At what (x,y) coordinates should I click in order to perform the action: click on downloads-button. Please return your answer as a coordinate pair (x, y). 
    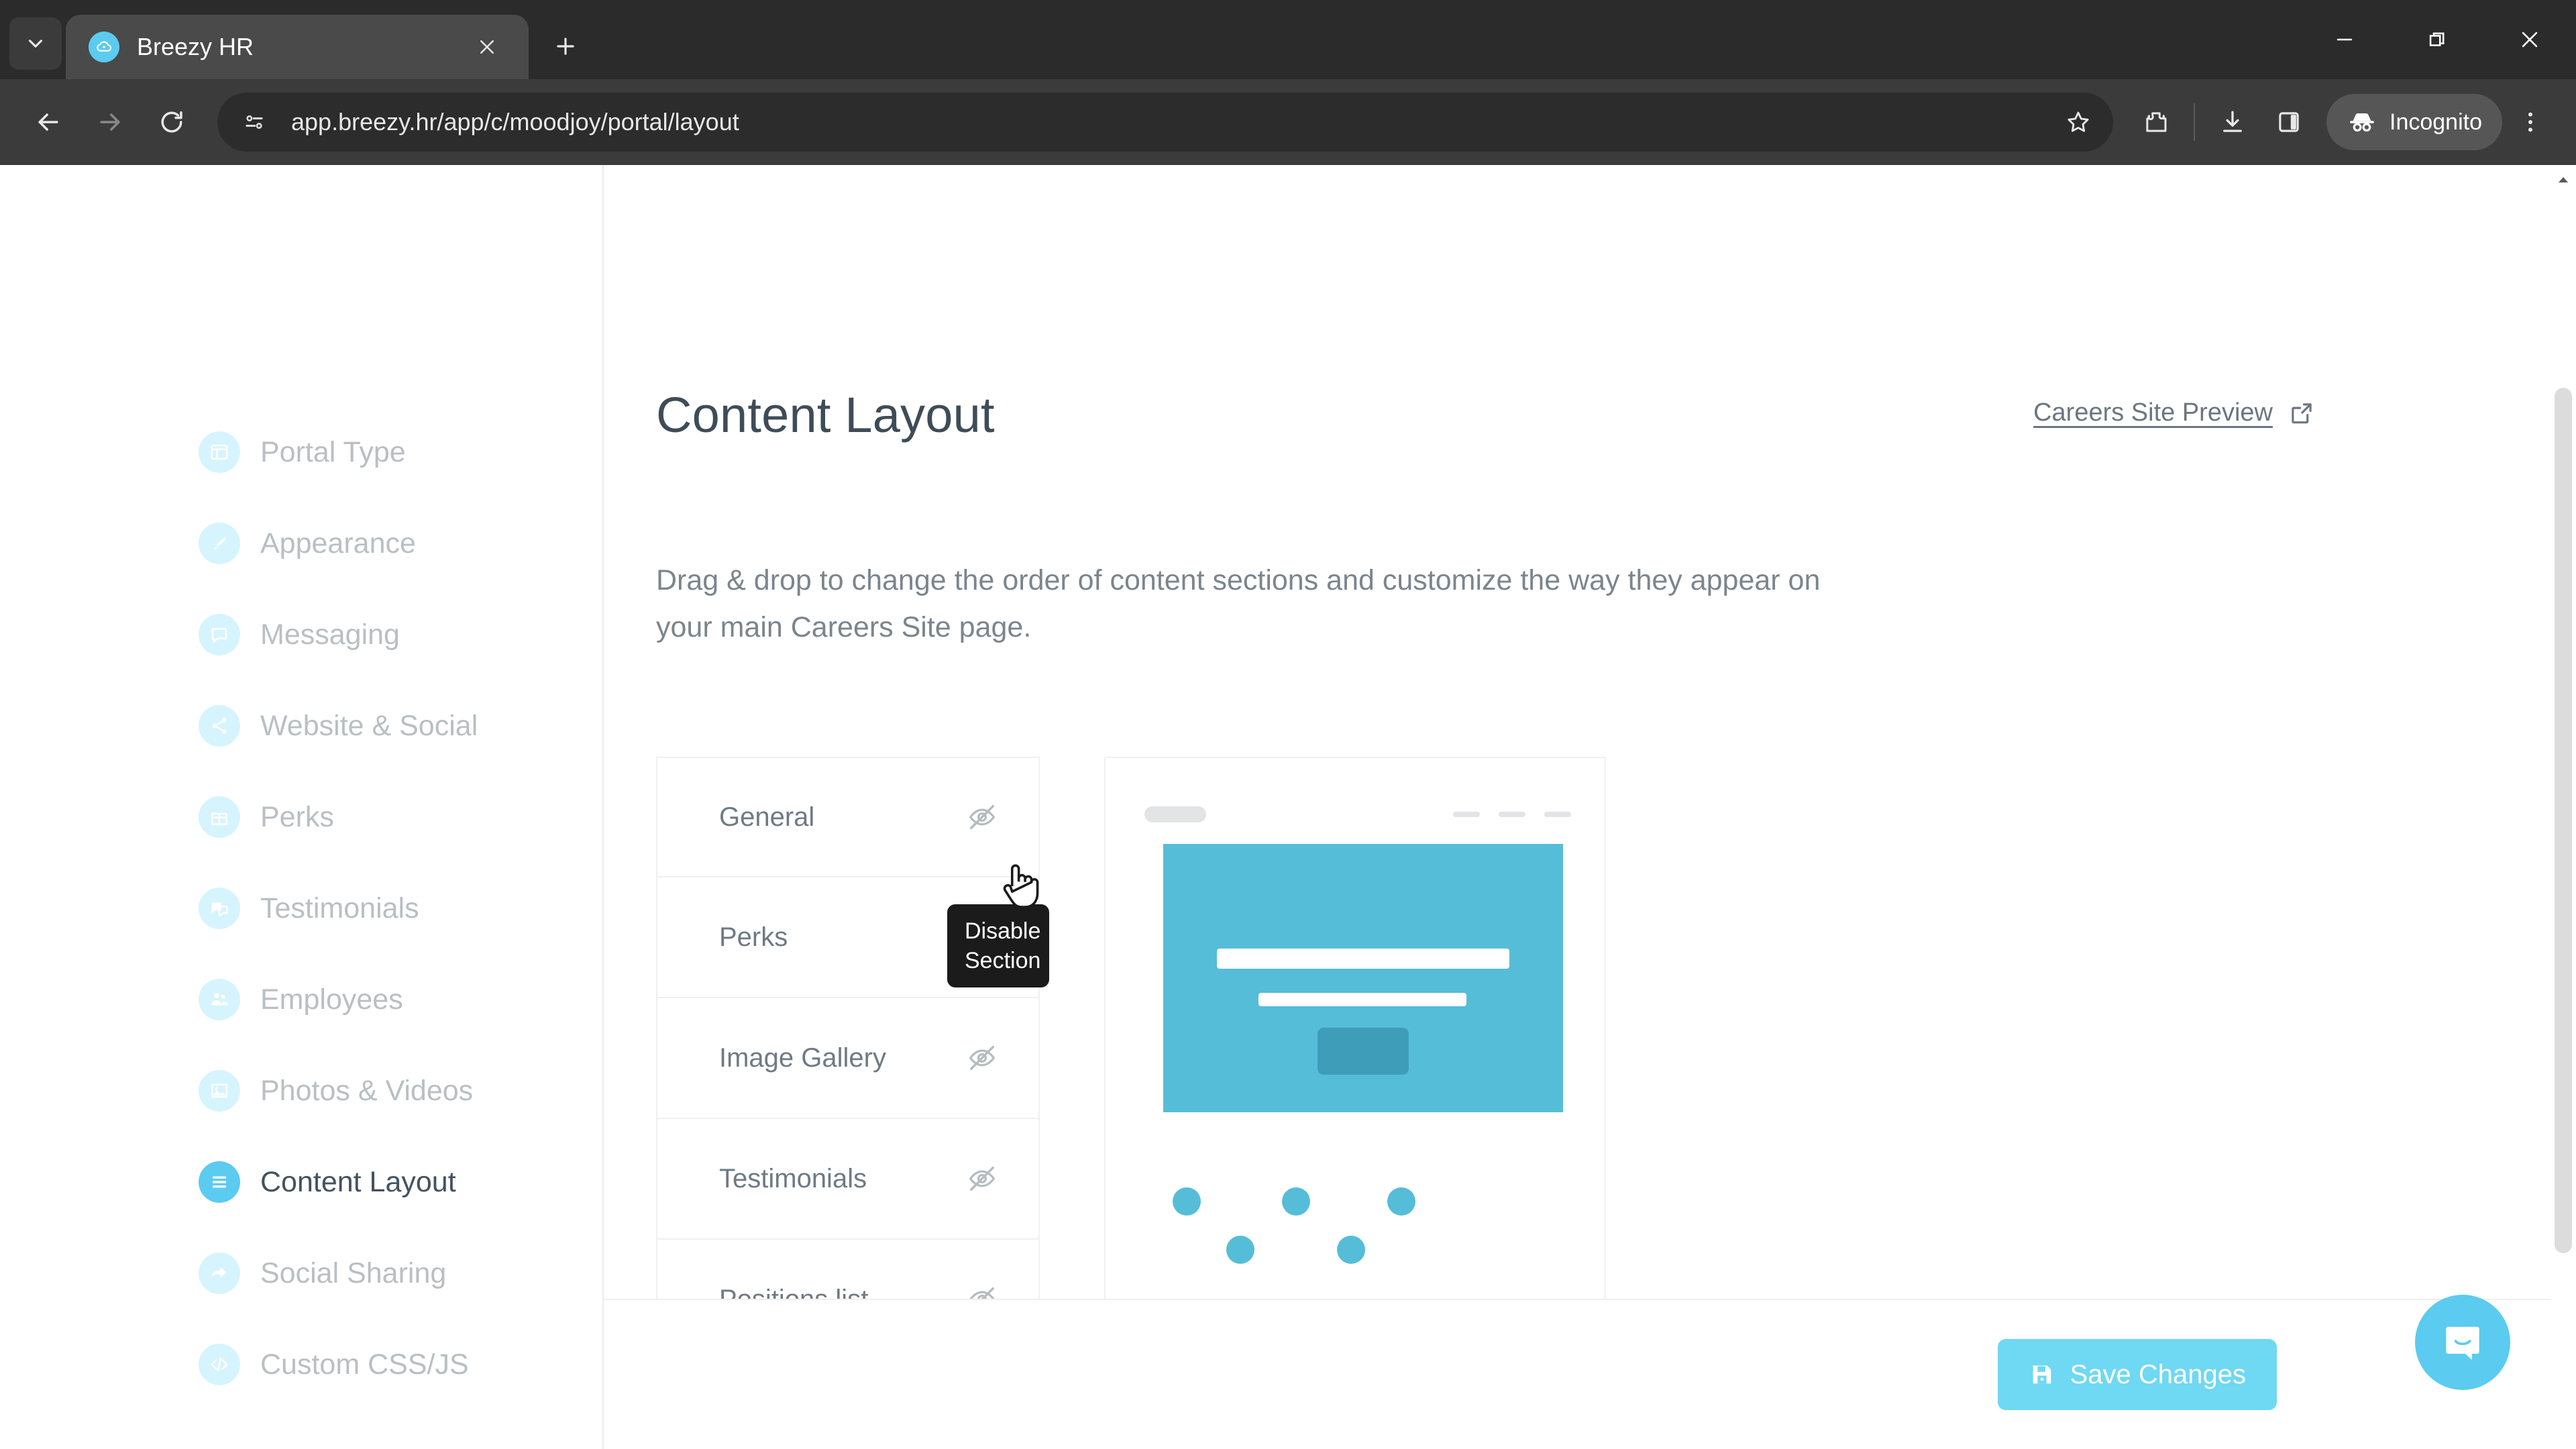
    Looking at the image, I should click on (2232, 122).